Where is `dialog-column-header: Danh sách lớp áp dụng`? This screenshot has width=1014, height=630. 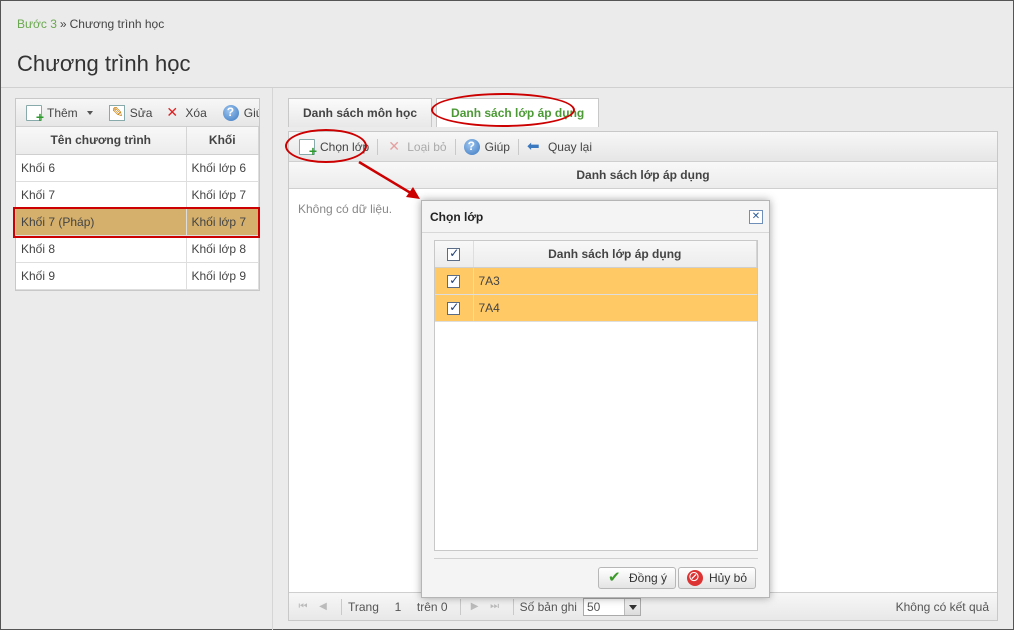
dialog-column-header: Danh sách lớp áp dụng is located at coordinates (615, 254).